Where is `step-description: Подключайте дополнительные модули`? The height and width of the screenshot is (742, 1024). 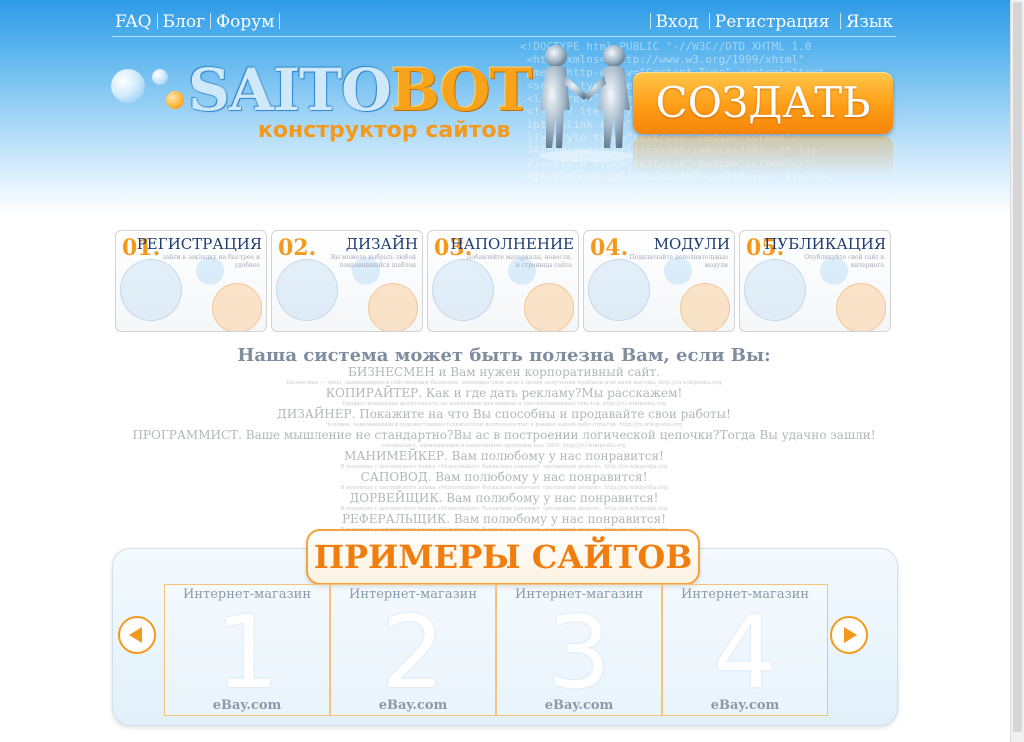 step-description: Подключайте дополнительные модули is located at coordinates (678, 261).